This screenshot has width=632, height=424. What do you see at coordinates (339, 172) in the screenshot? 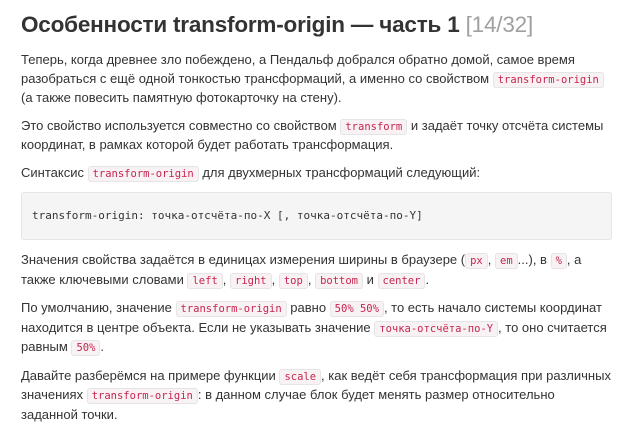
I see `text-fragment: для двухмерных трансформаций следующий:` at bounding box center [339, 172].